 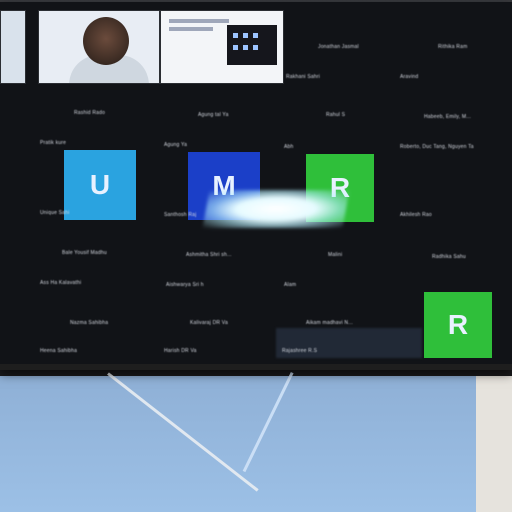 I want to click on room-right-panel, so click(x=494, y=439).